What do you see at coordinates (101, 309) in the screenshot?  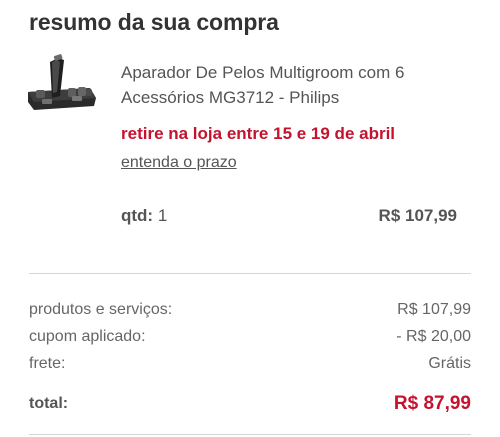 I see `products-services-label: produtos e serviços:` at bounding box center [101, 309].